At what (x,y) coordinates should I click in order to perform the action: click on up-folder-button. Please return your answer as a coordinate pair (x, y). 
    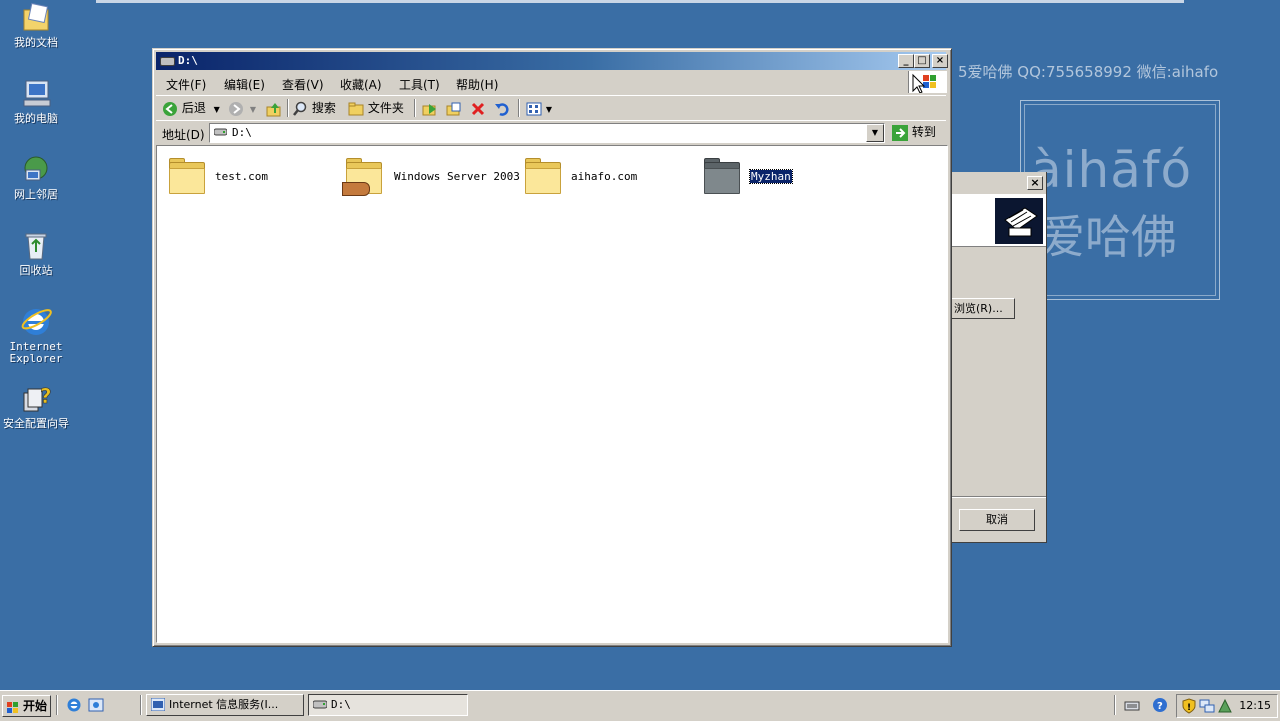
    Looking at the image, I should click on (274, 108).